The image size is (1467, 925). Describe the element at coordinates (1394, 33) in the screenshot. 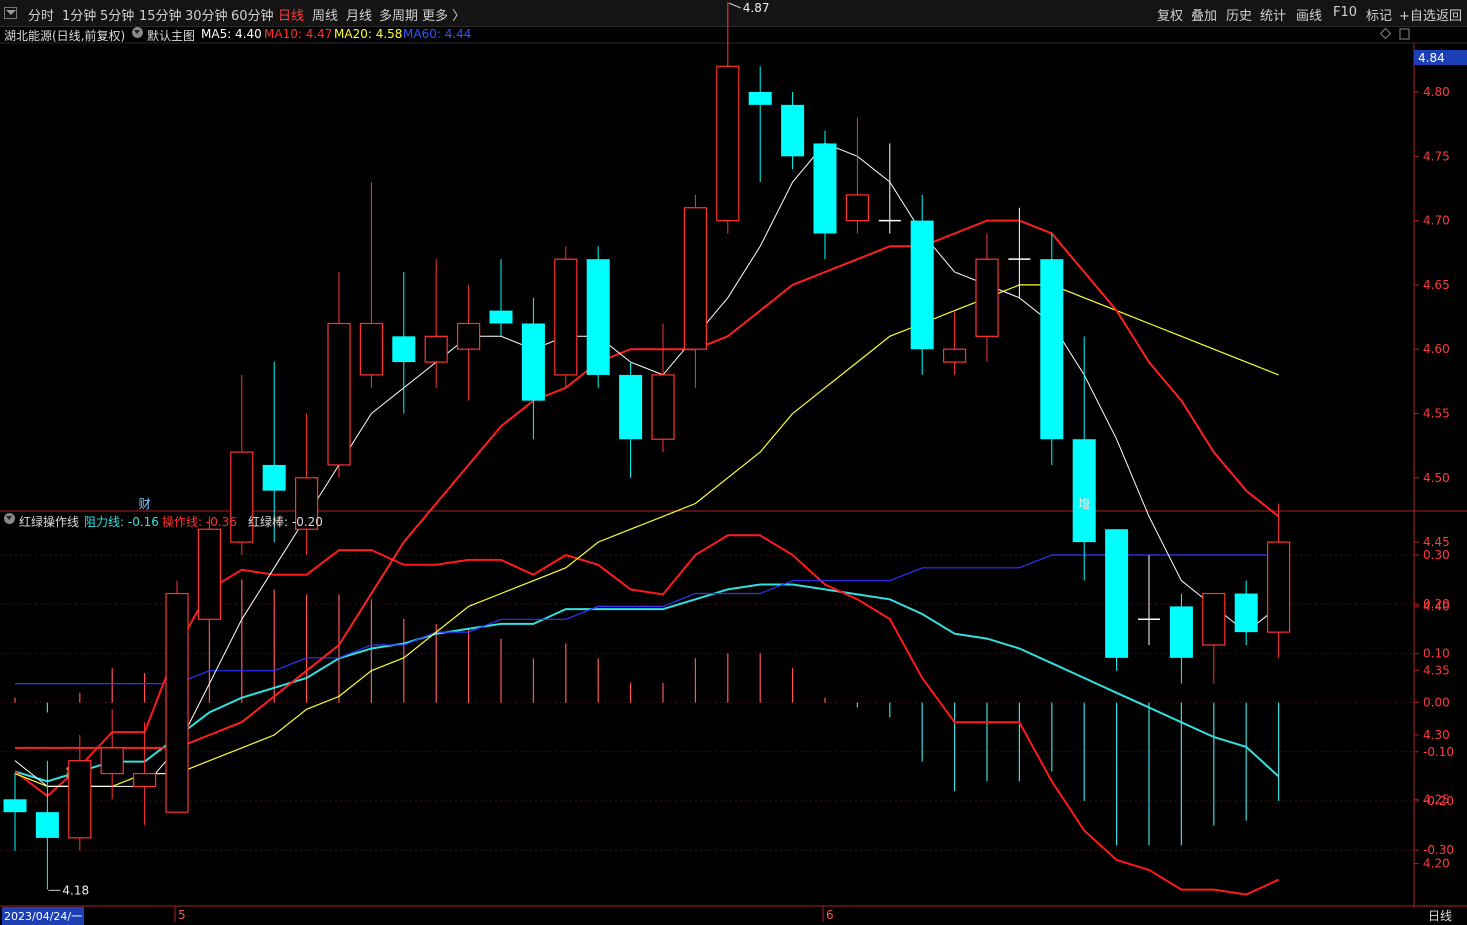

I see `chart-control-icons` at that location.